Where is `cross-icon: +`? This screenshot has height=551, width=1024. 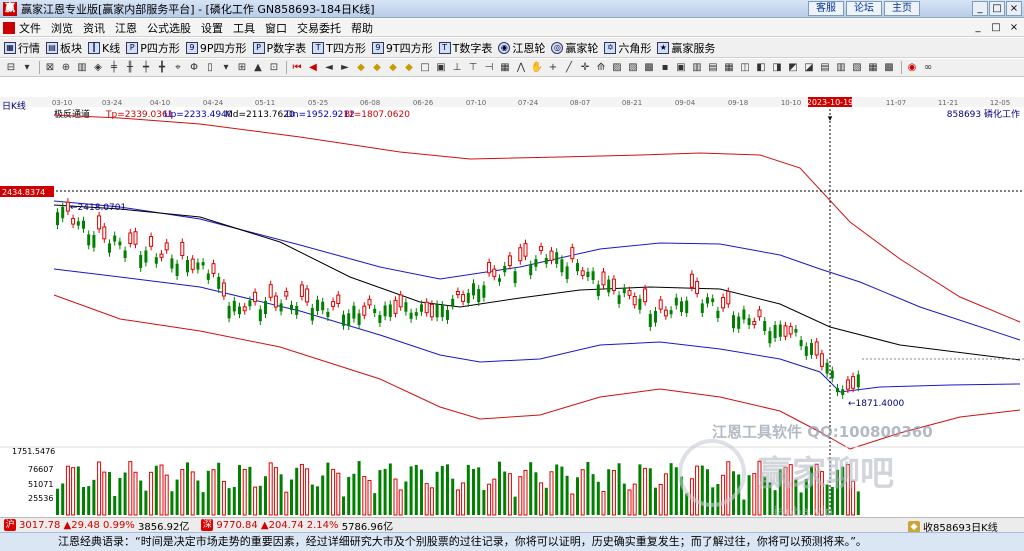 cross-icon: + is located at coordinates (553, 68).